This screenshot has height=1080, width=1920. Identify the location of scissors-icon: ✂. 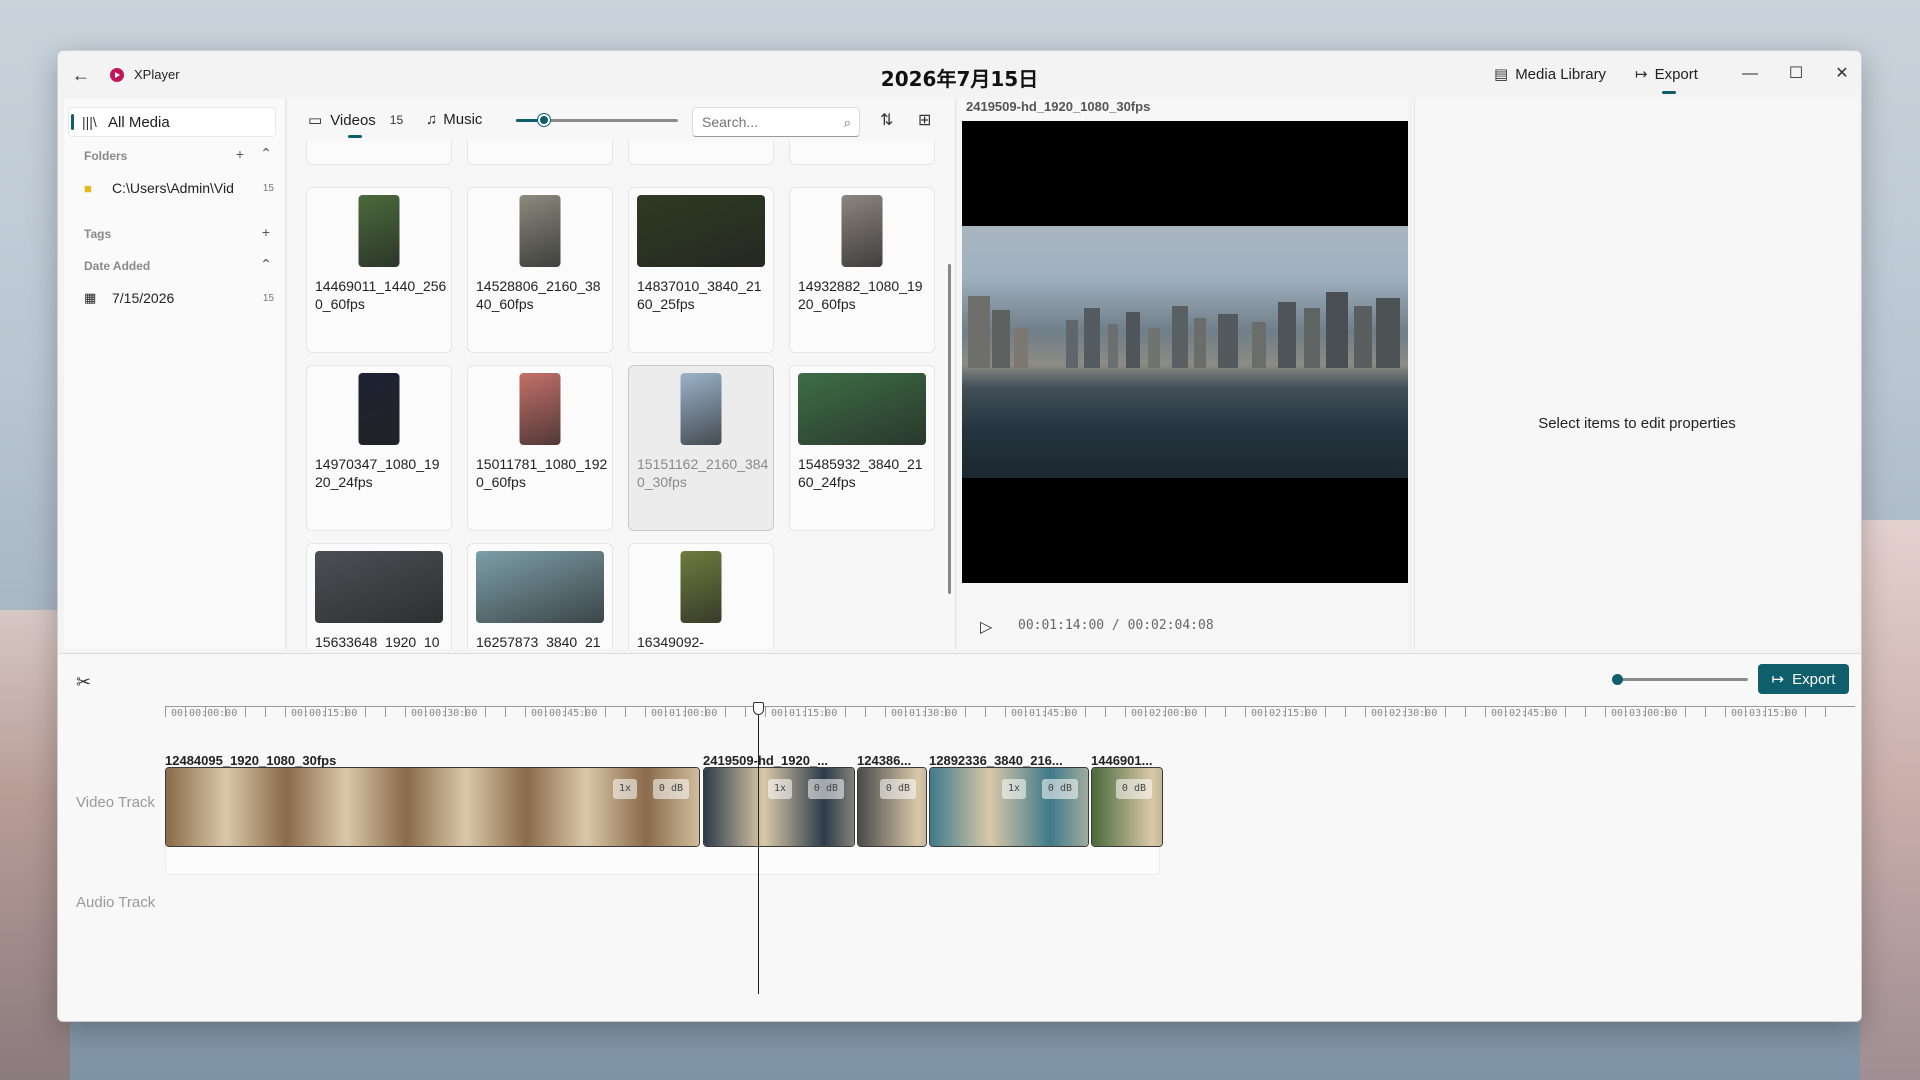
(83, 682).